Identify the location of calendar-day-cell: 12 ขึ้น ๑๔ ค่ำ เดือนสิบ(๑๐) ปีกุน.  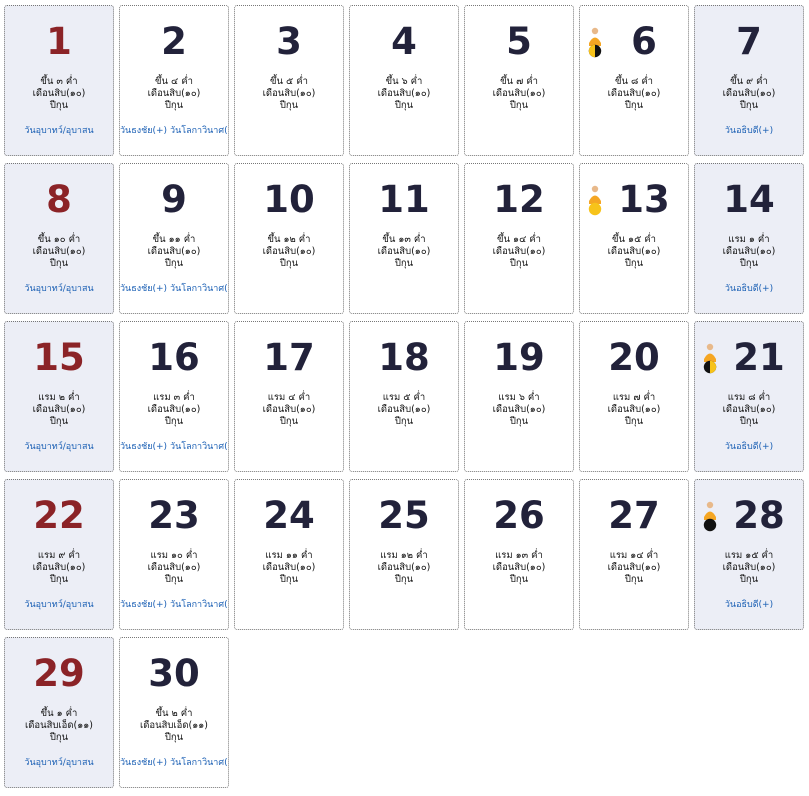
(519, 238).